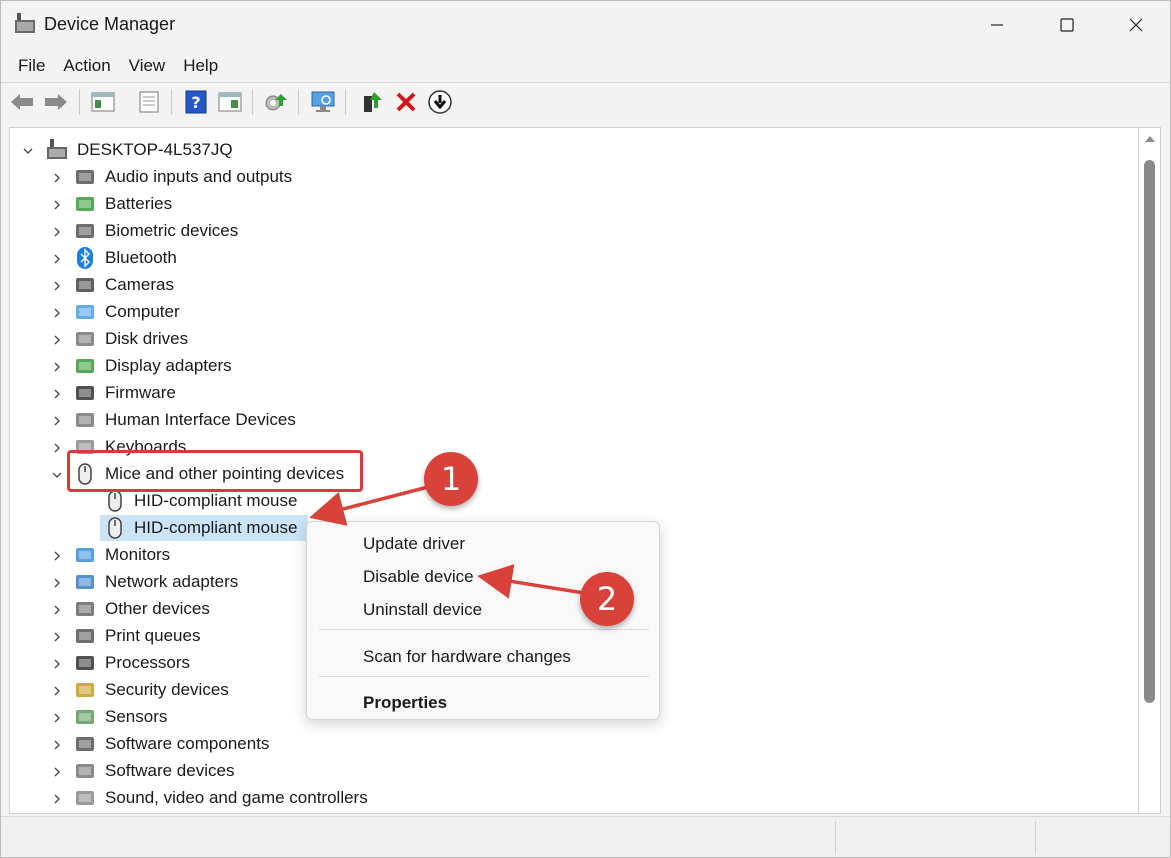  What do you see at coordinates (155, 149) in the screenshot?
I see `tree-root-label: DESKTOP-4L537JQ` at bounding box center [155, 149].